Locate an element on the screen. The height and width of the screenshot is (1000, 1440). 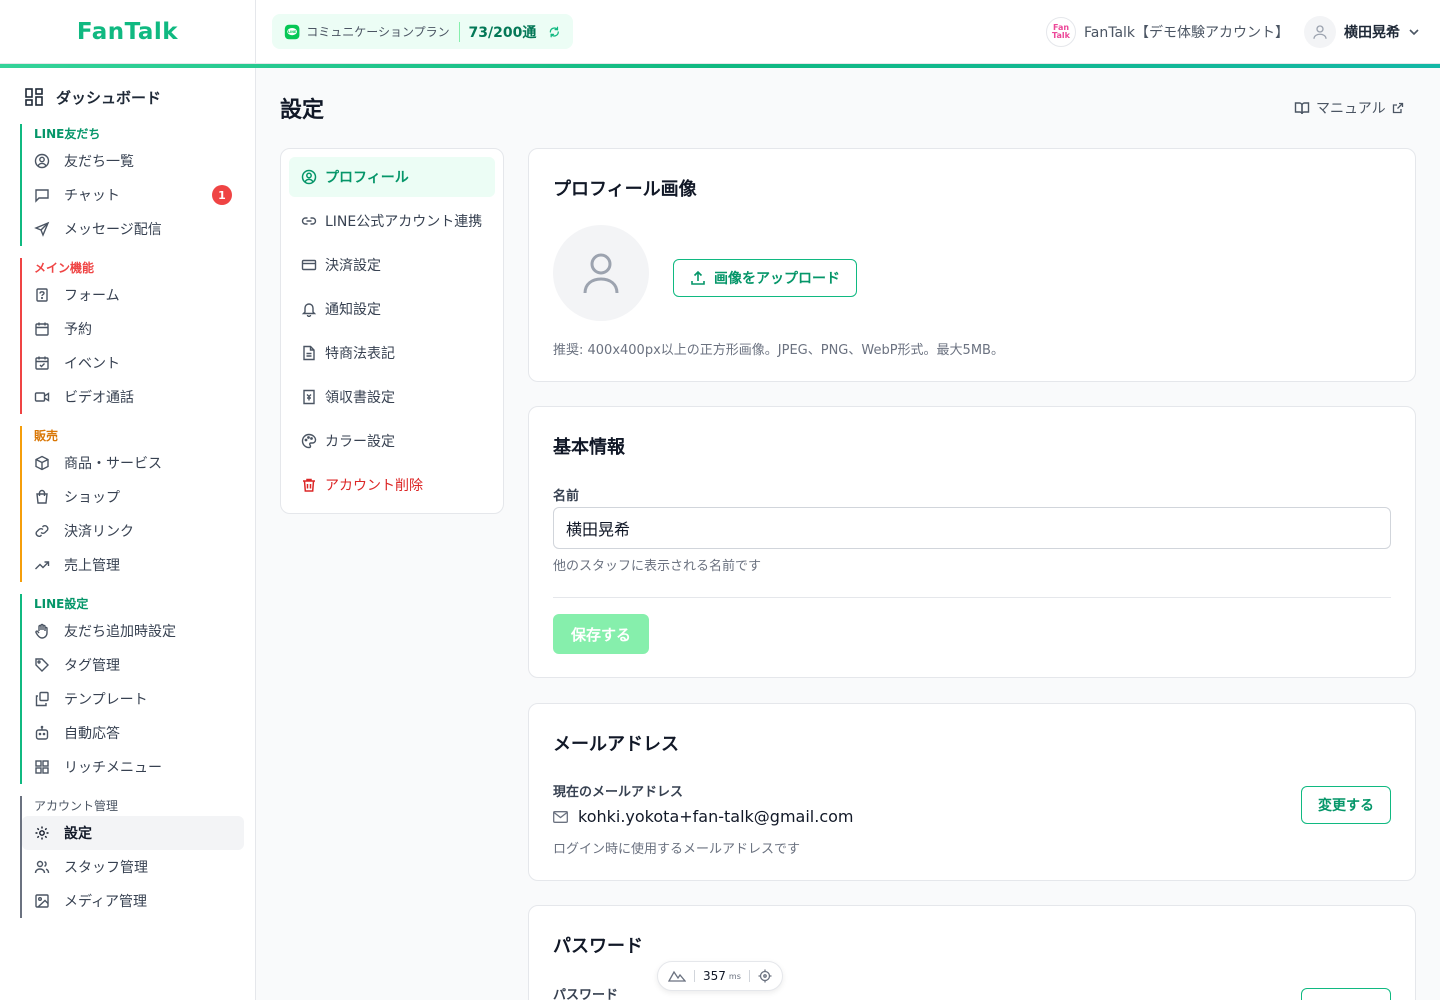
sidebar-item-sales-management: 売上管理 is located at coordinates (133, 565).